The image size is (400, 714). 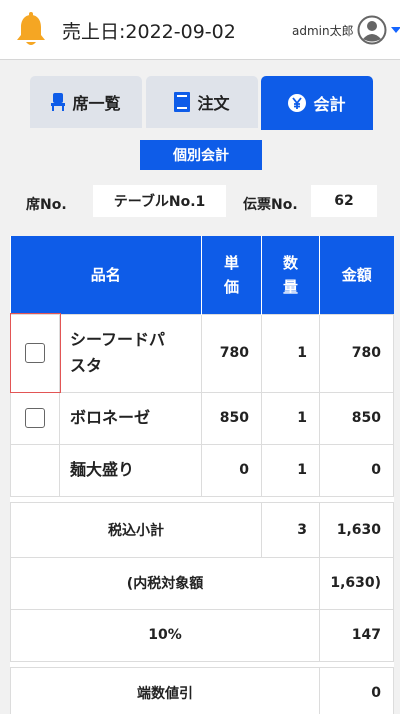 What do you see at coordinates (46, 205) in the screenshot?
I see `seat-number-label: 席No.` at bounding box center [46, 205].